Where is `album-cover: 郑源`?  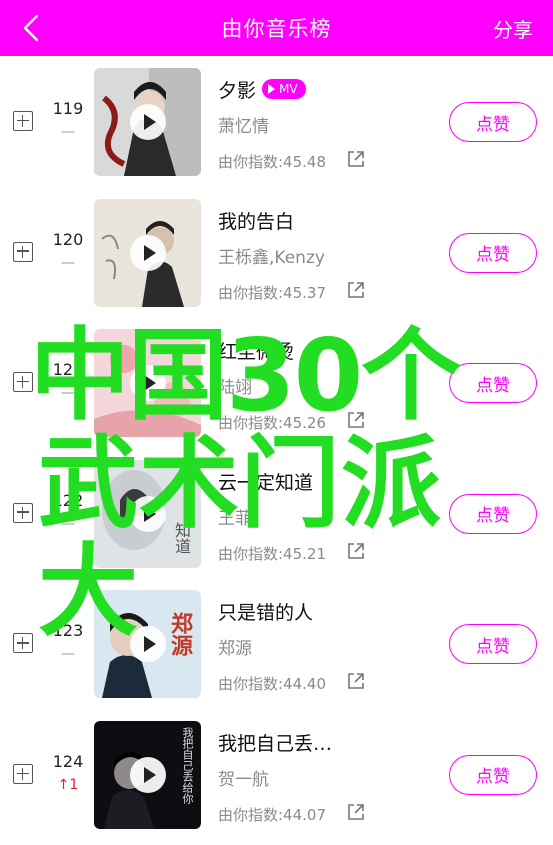 album-cover: 郑源 is located at coordinates (147, 644).